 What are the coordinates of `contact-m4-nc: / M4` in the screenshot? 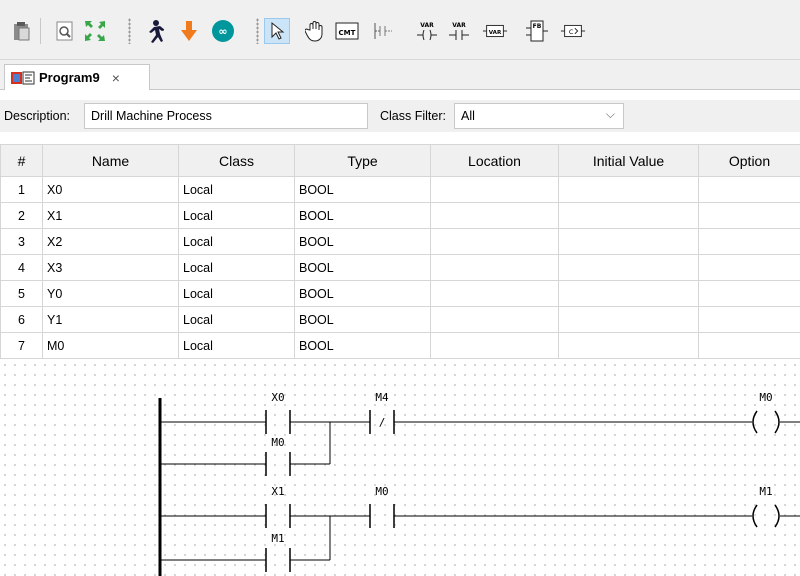 It's located at (382, 412).